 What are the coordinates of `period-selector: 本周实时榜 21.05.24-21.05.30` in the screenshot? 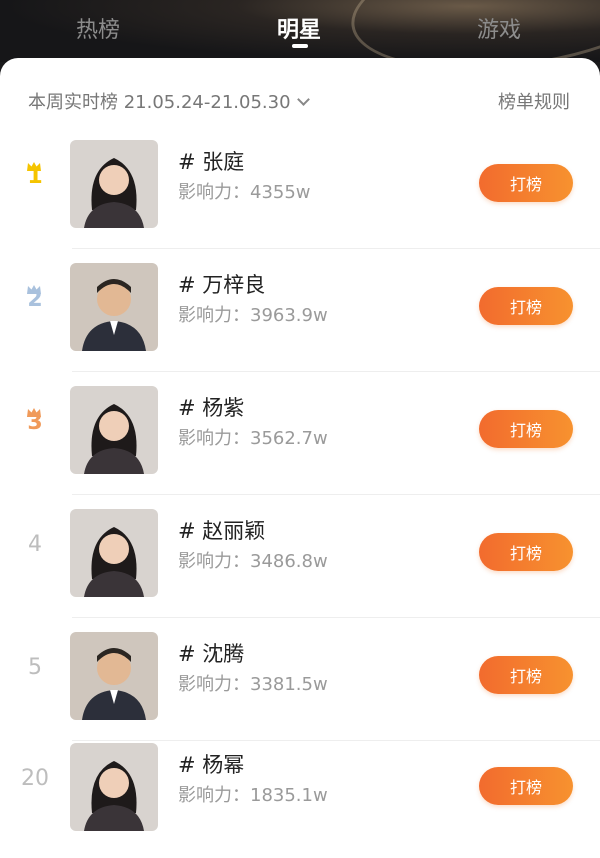 It's located at (169, 101).